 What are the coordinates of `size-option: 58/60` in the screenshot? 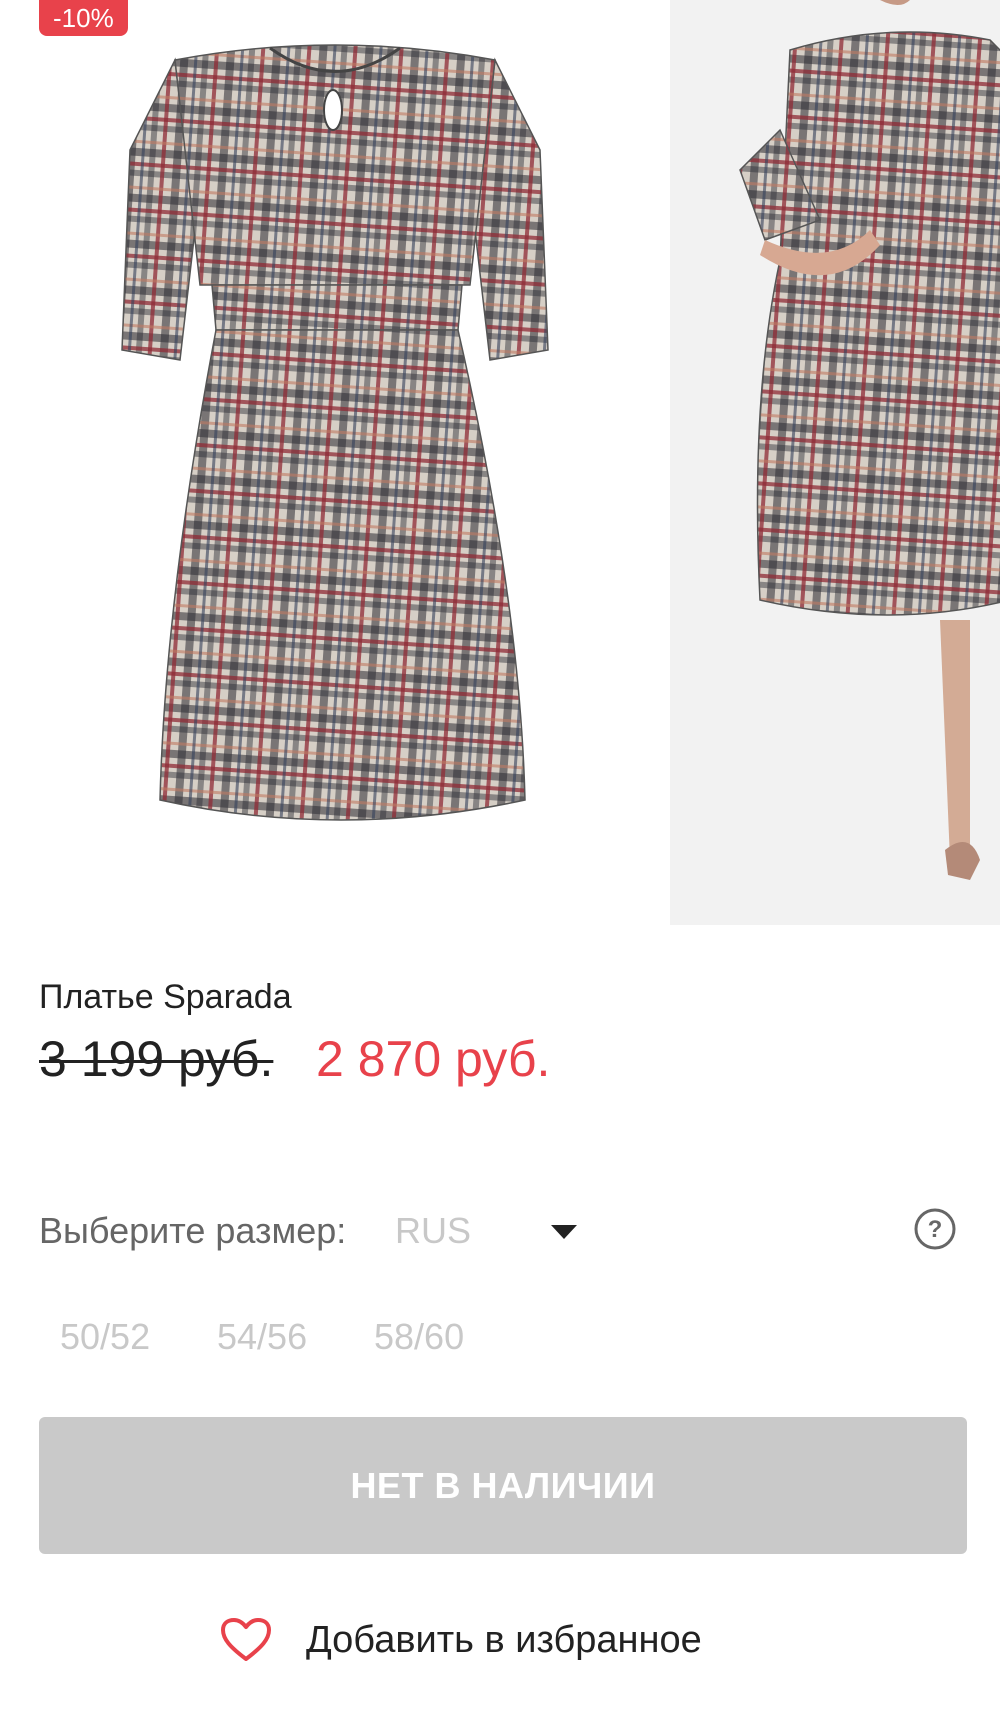 It's located at (419, 1337).